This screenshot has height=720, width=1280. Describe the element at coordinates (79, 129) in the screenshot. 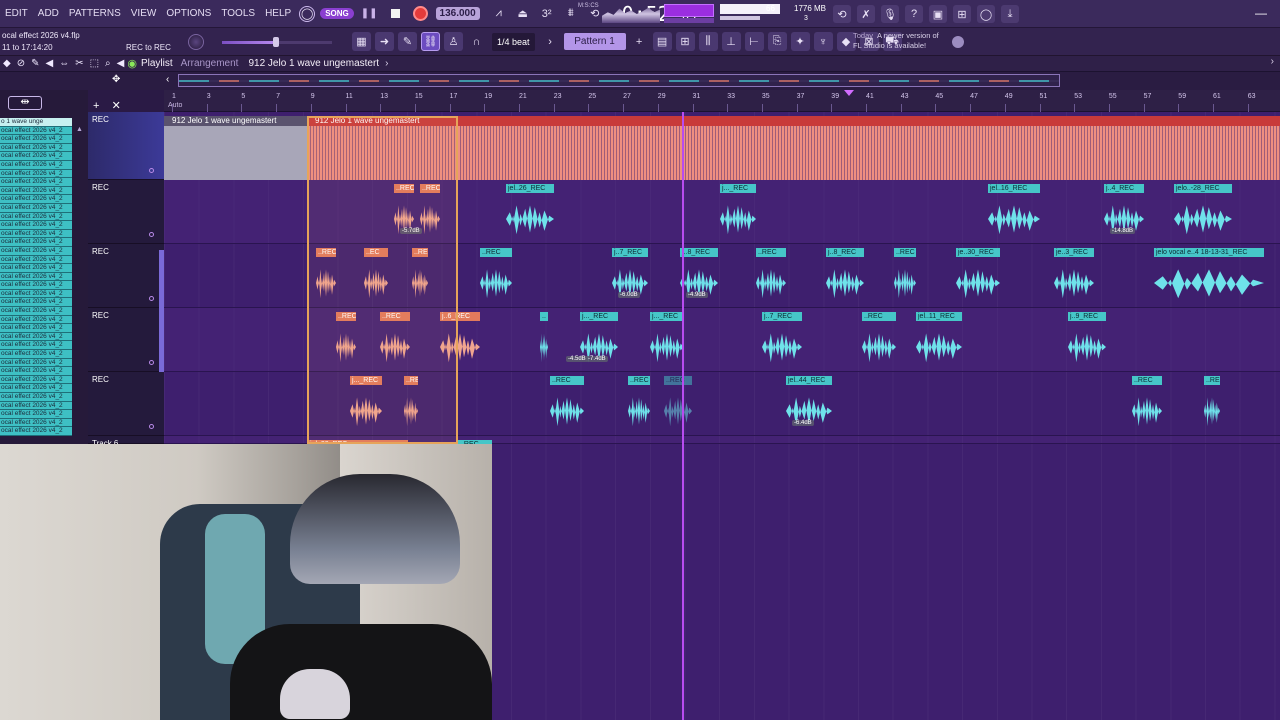

I see `scroll-up-icon: ▲` at that location.